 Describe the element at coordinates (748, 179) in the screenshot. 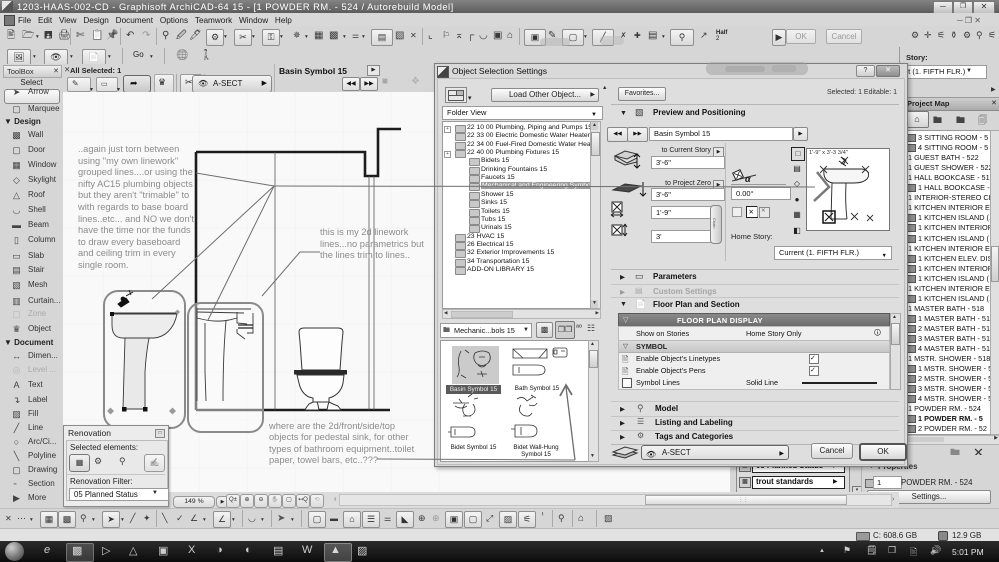

I see `svg-text: α` at that location.